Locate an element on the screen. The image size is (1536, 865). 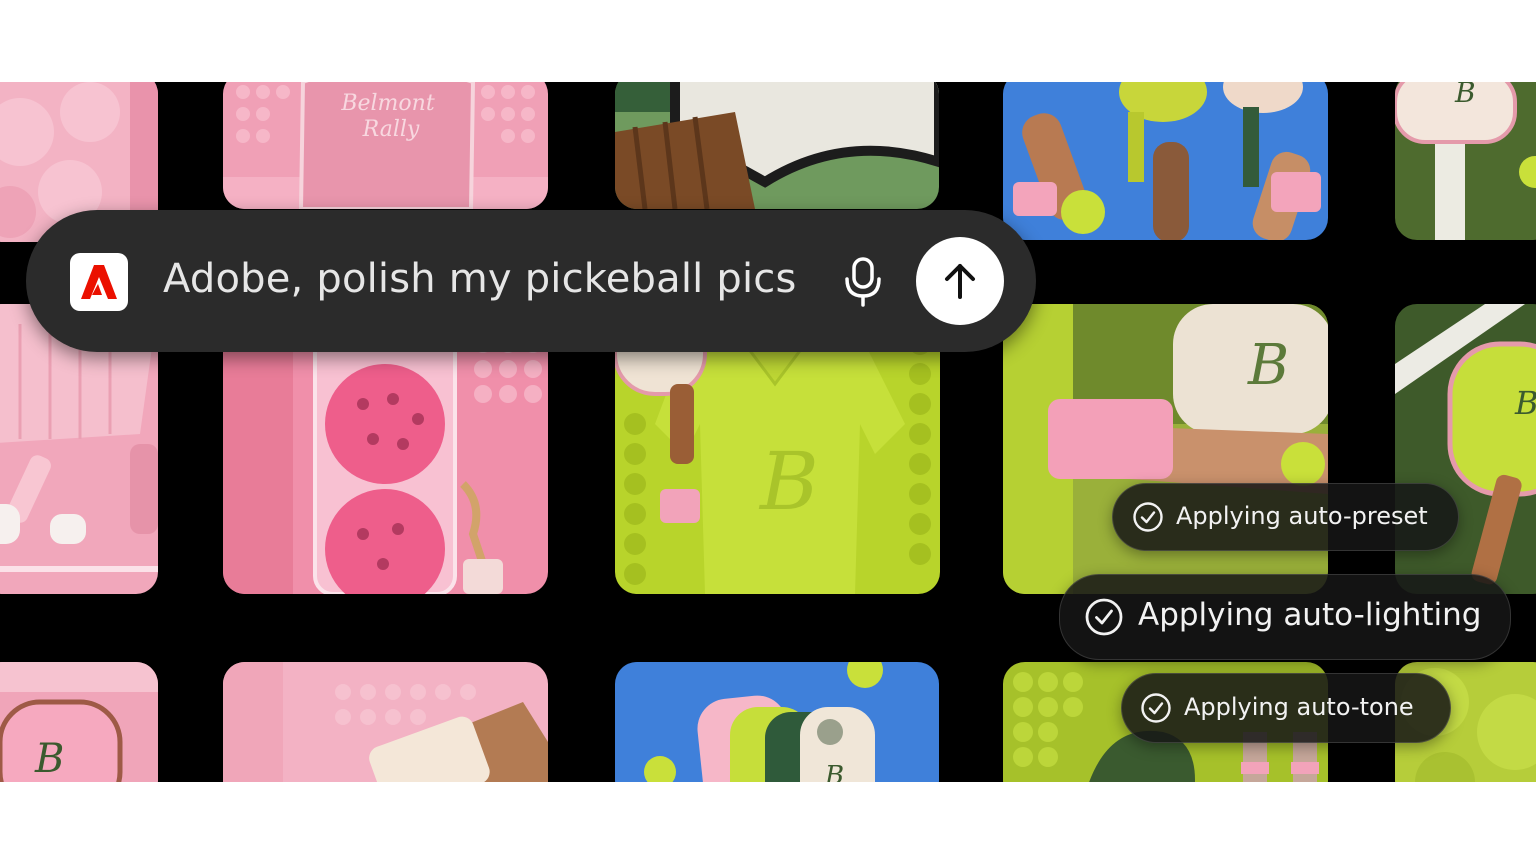
photo-pink-paddle-corner: B is located at coordinates (79, 722).